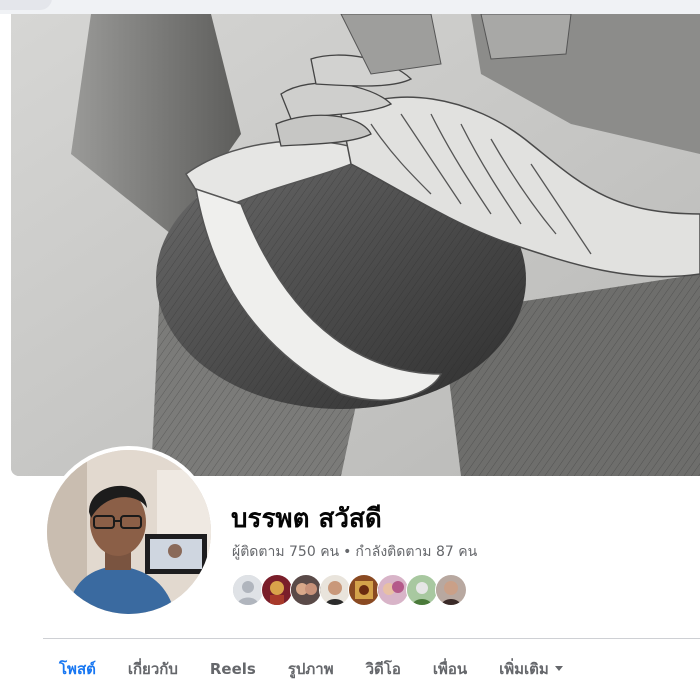  I want to click on friends-avatars, so click(349, 590).